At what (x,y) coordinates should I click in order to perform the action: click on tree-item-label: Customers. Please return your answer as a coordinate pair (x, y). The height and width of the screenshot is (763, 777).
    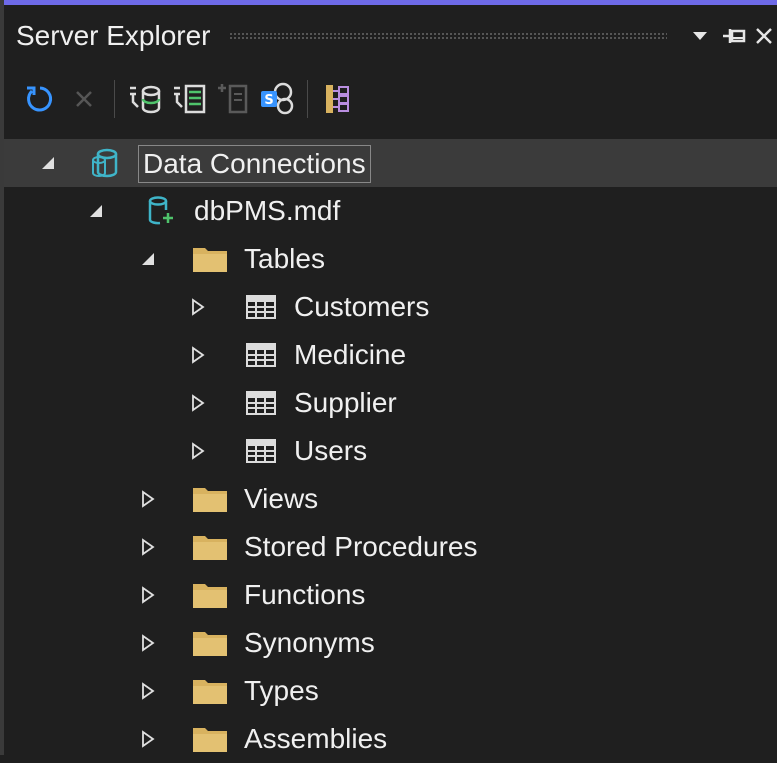
    Looking at the image, I should click on (362, 306).